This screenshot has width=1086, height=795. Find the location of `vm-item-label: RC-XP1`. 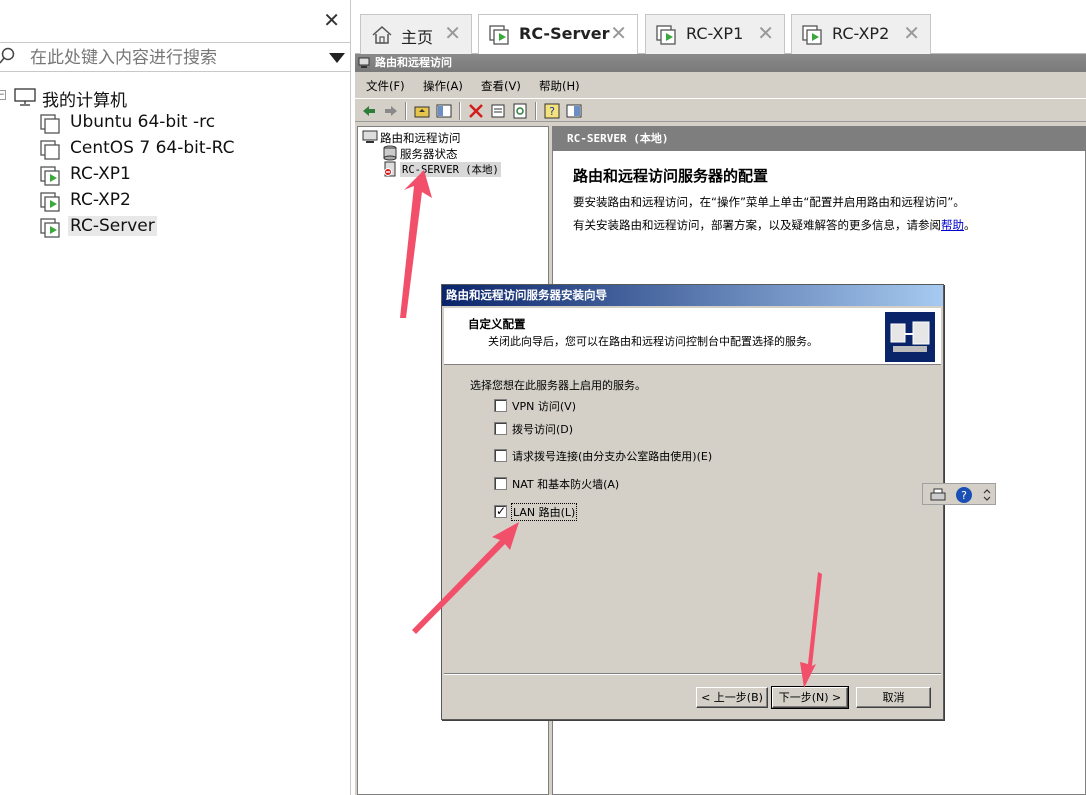

vm-item-label: RC-XP1 is located at coordinates (100, 174).